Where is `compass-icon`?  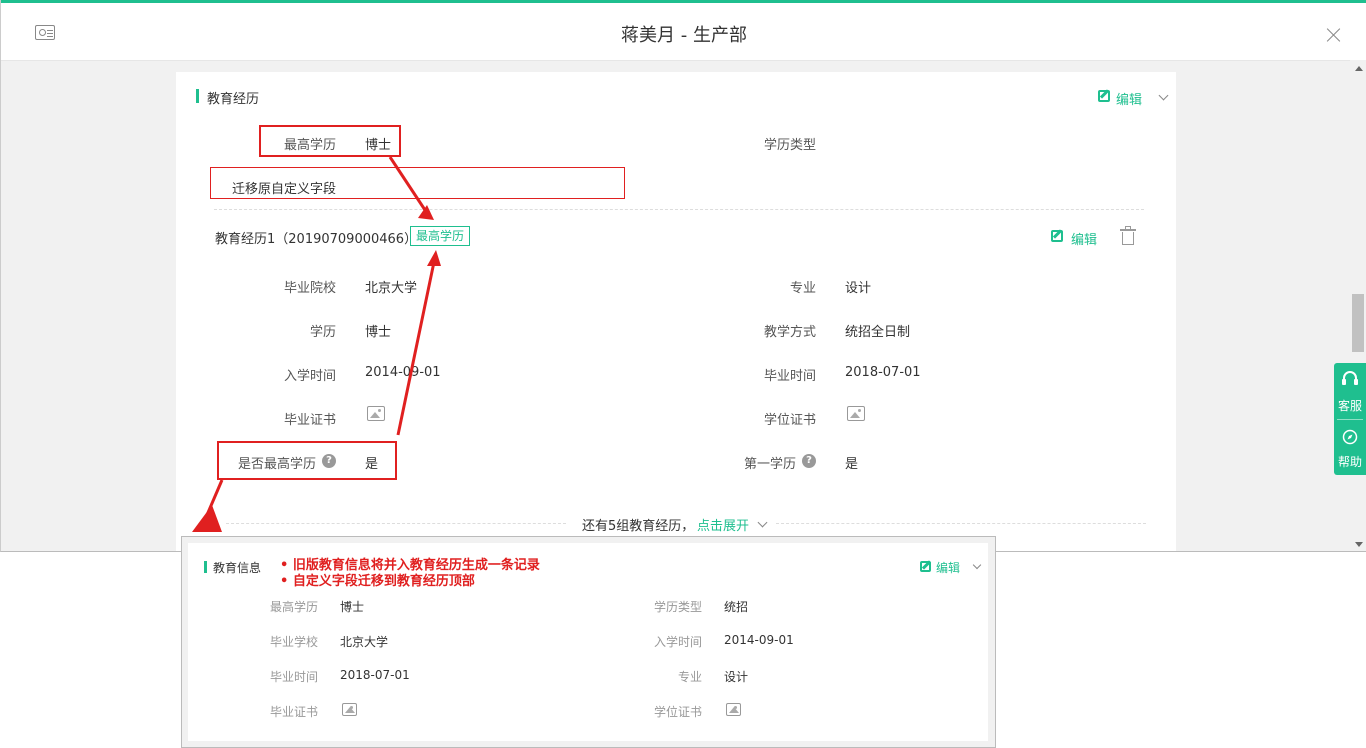
compass-icon is located at coordinates (1350, 437).